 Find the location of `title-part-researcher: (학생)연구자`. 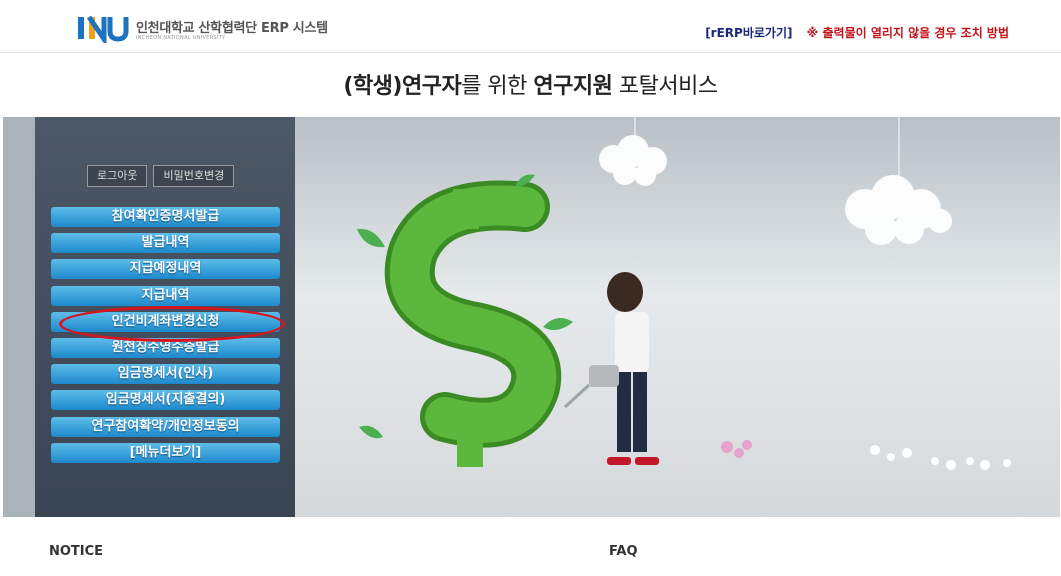

title-part-researcher: (학생)연구자 is located at coordinates (402, 86).